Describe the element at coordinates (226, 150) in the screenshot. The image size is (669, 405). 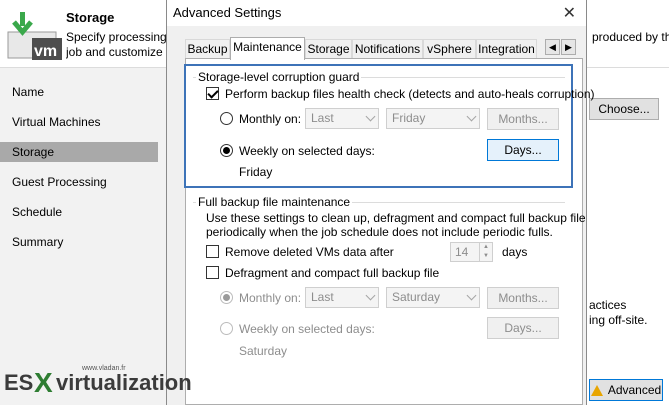
I see `cg-weekly-radio` at that location.